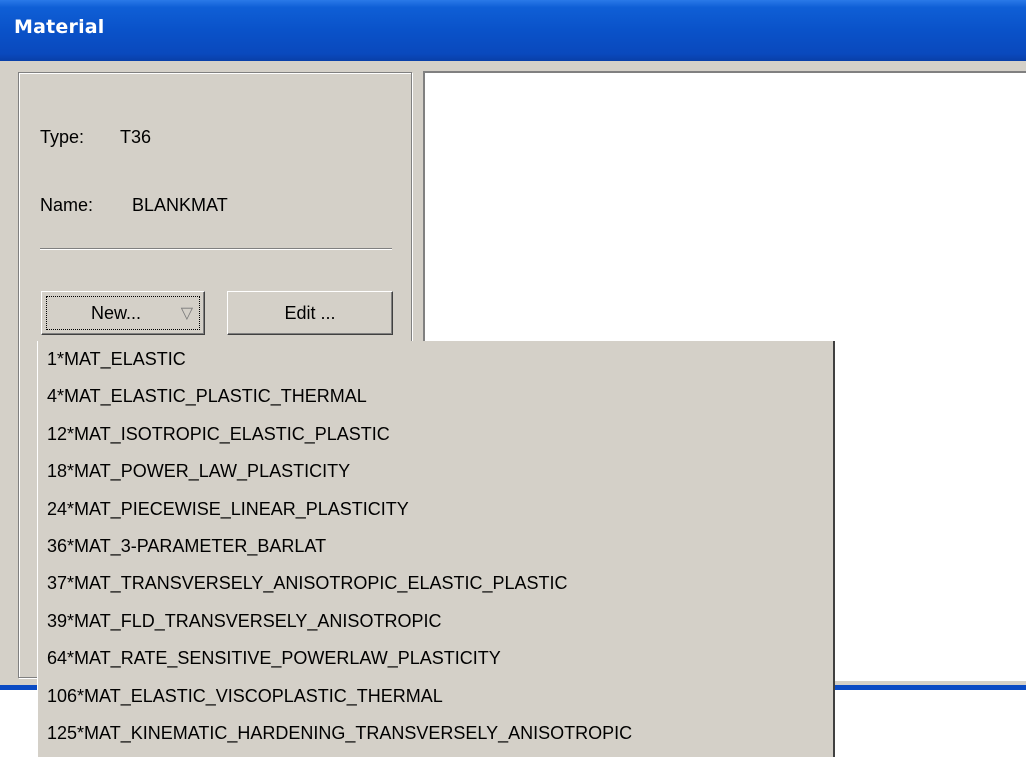 Image resolution: width=1026 pixels, height=757 pixels. Describe the element at coordinates (435, 509) in the screenshot. I see `menu-item: 24*MAT_PIECEWISE_LINEAR_PLASTICITY` at that location.